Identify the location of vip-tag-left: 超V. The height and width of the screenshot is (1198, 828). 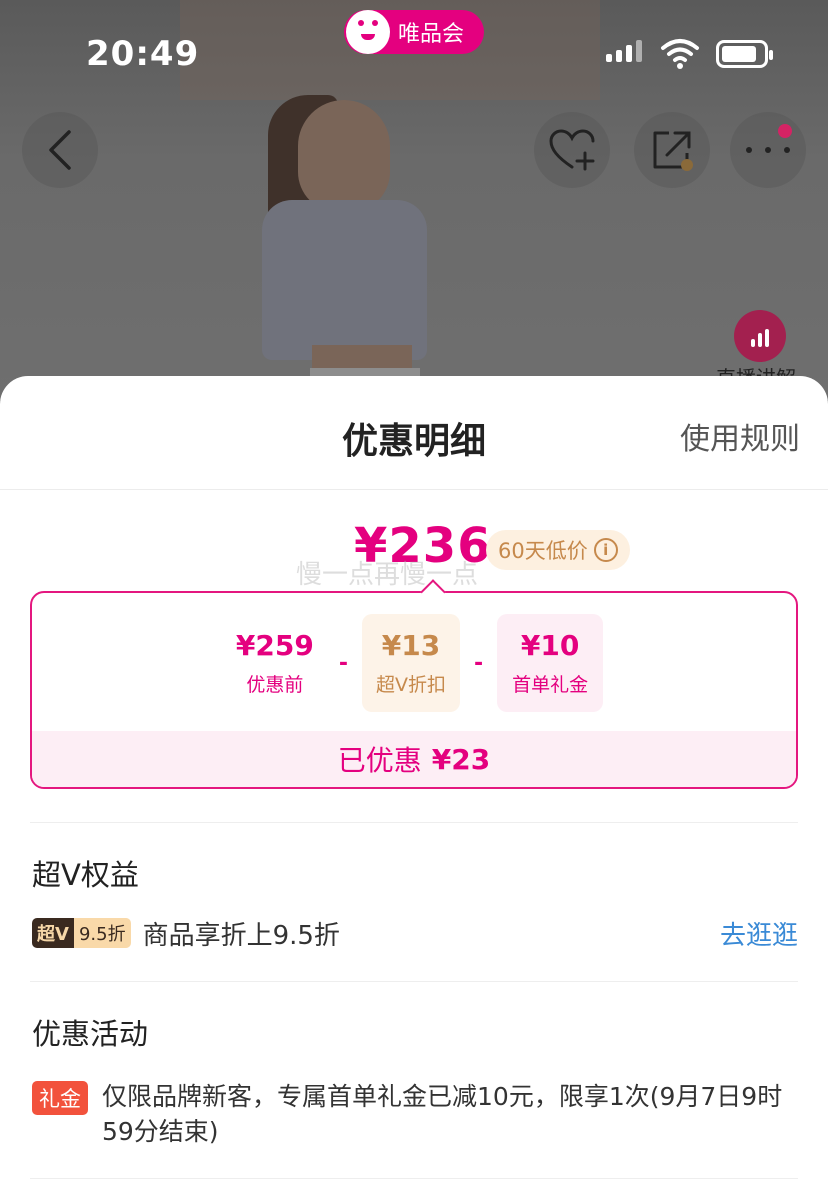
(53, 933).